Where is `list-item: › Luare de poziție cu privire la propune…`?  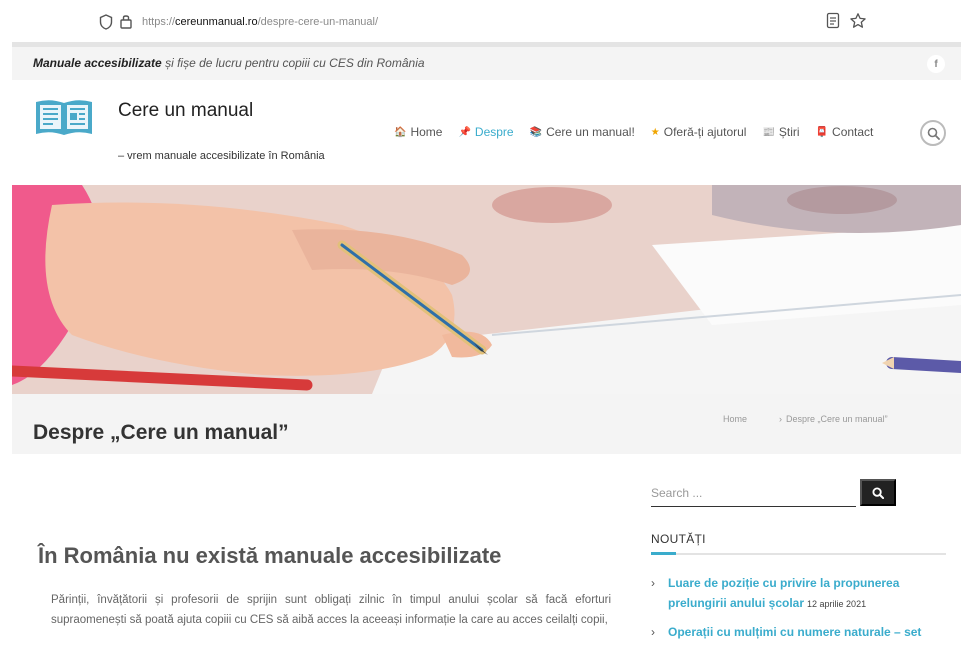 list-item: › Luare de poziție cu privire la propune… is located at coordinates (798, 593).